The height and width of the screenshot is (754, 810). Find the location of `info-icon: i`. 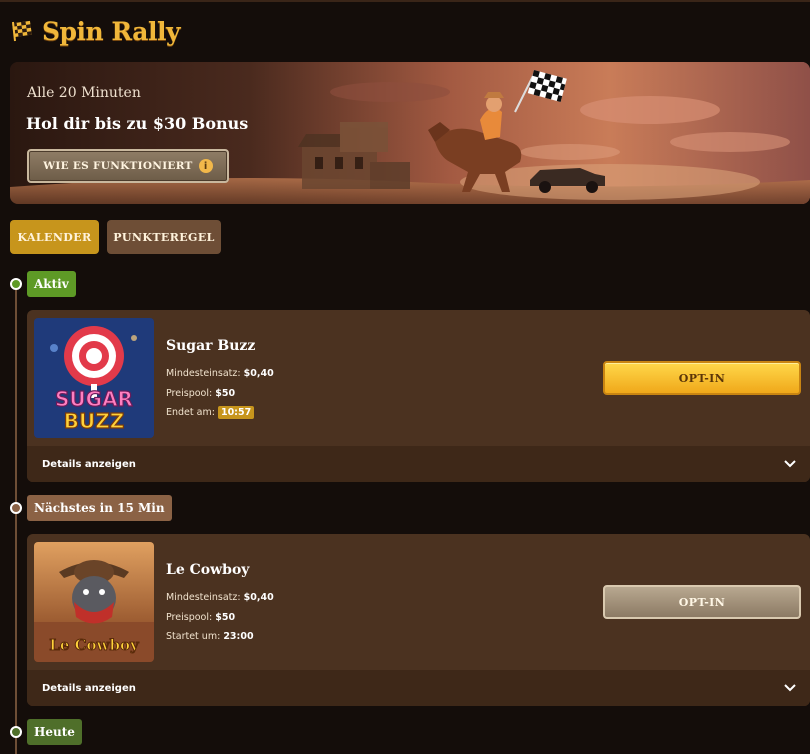

info-icon: i is located at coordinates (205, 166).